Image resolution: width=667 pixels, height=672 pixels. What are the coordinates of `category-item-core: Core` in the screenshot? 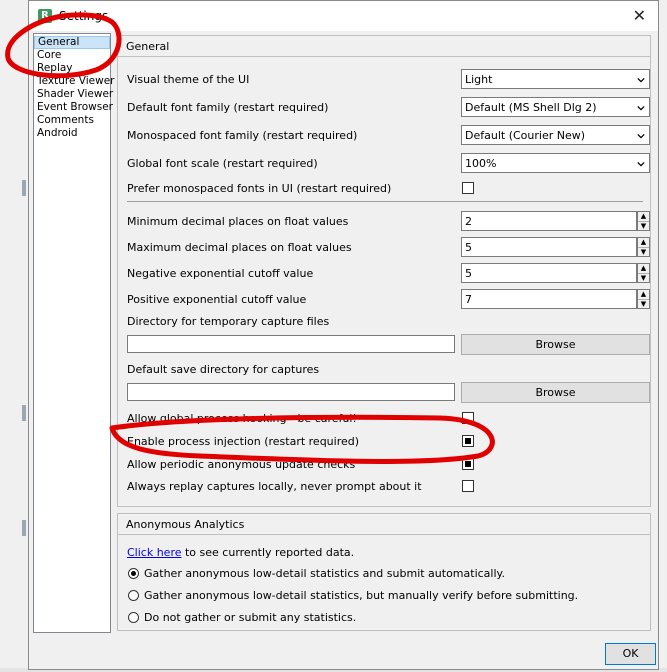 It's located at (72, 55).